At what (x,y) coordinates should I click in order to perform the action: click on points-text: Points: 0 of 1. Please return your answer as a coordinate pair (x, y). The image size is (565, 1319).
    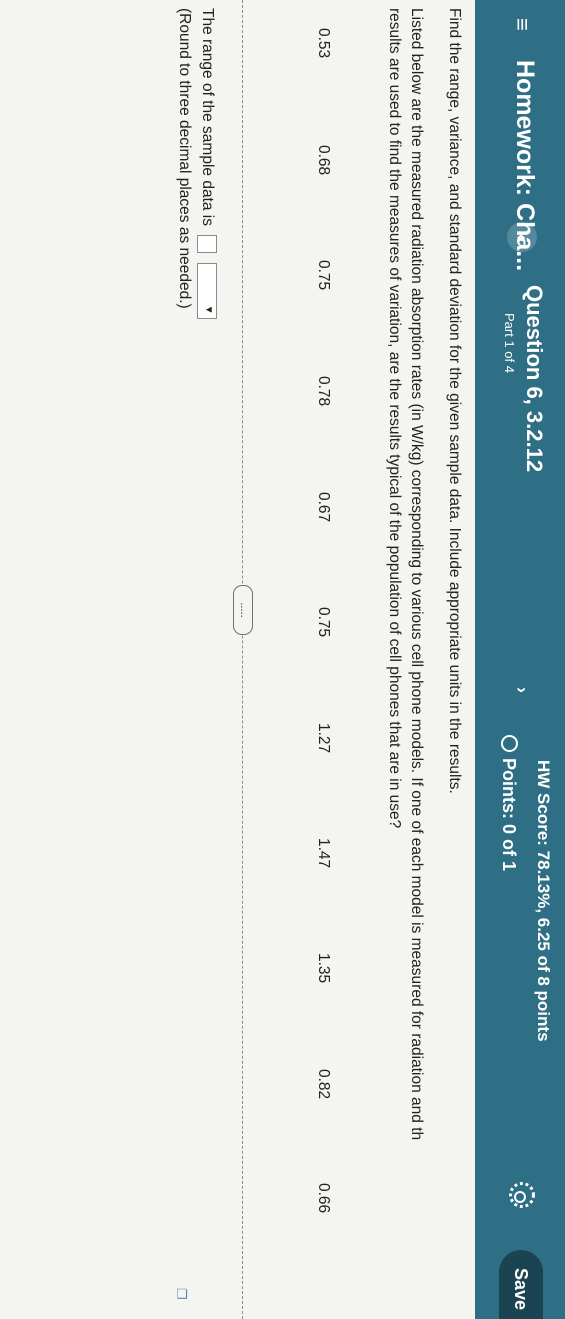
    Looking at the image, I should click on (509, 815).